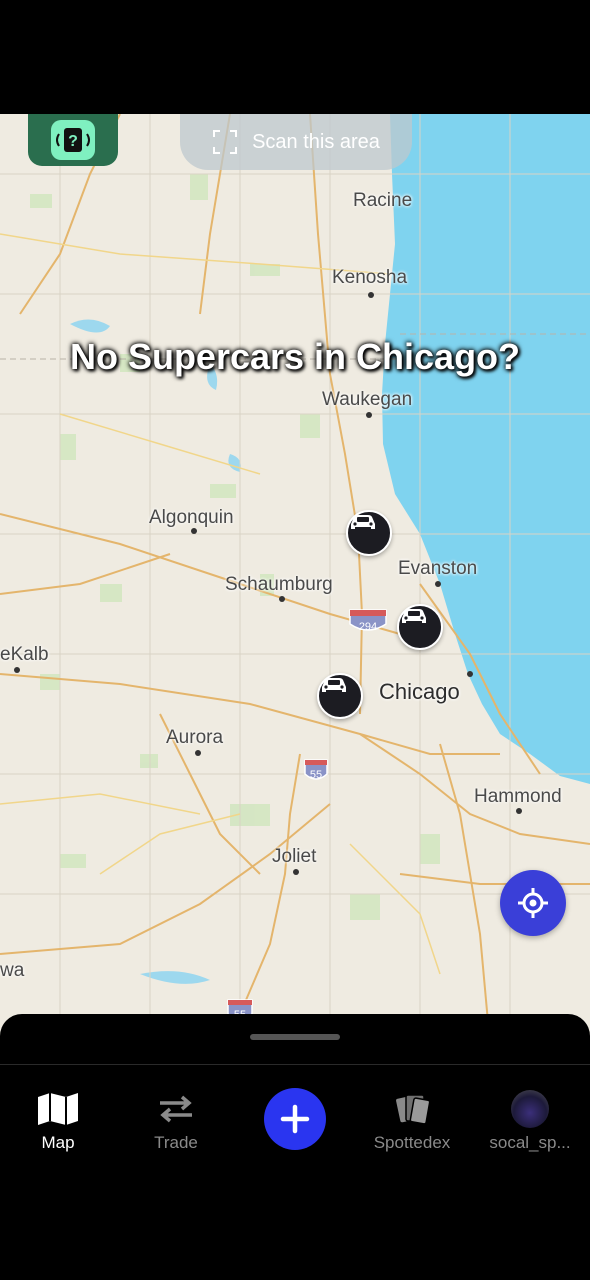 This screenshot has height=1280, width=590. What do you see at coordinates (58, 1109) in the screenshot?
I see `map-icon` at bounding box center [58, 1109].